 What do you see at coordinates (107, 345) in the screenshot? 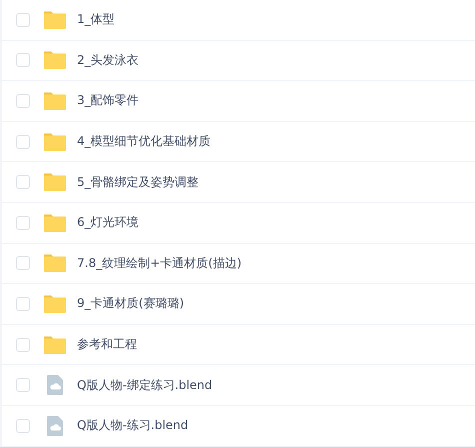
I see `file-name: 参考和工程` at bounding box center [107, 345].